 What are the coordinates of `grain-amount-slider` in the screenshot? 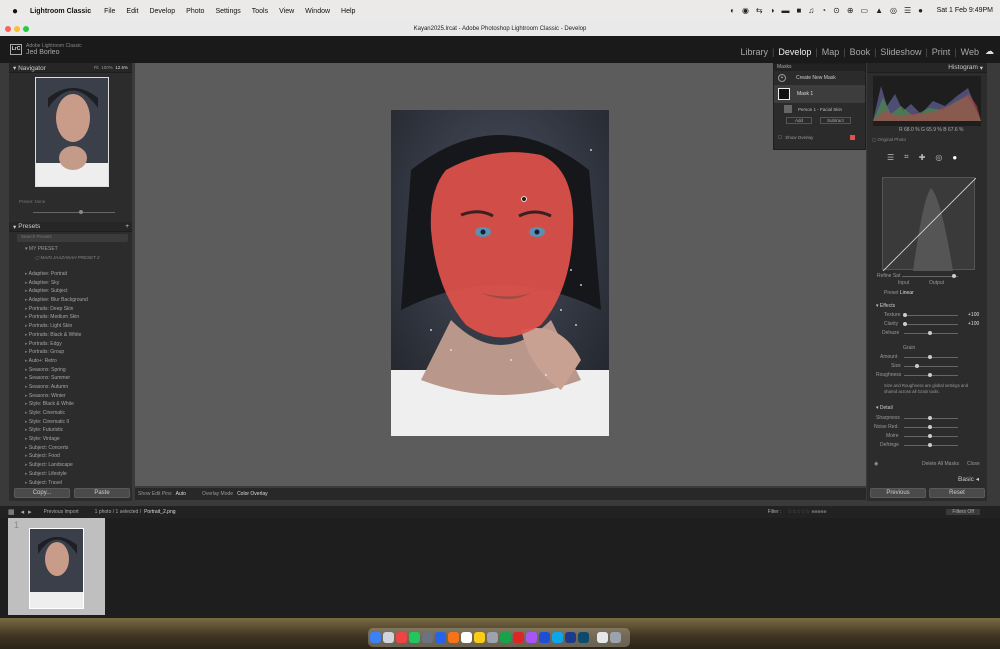 It's located at (930, 357).